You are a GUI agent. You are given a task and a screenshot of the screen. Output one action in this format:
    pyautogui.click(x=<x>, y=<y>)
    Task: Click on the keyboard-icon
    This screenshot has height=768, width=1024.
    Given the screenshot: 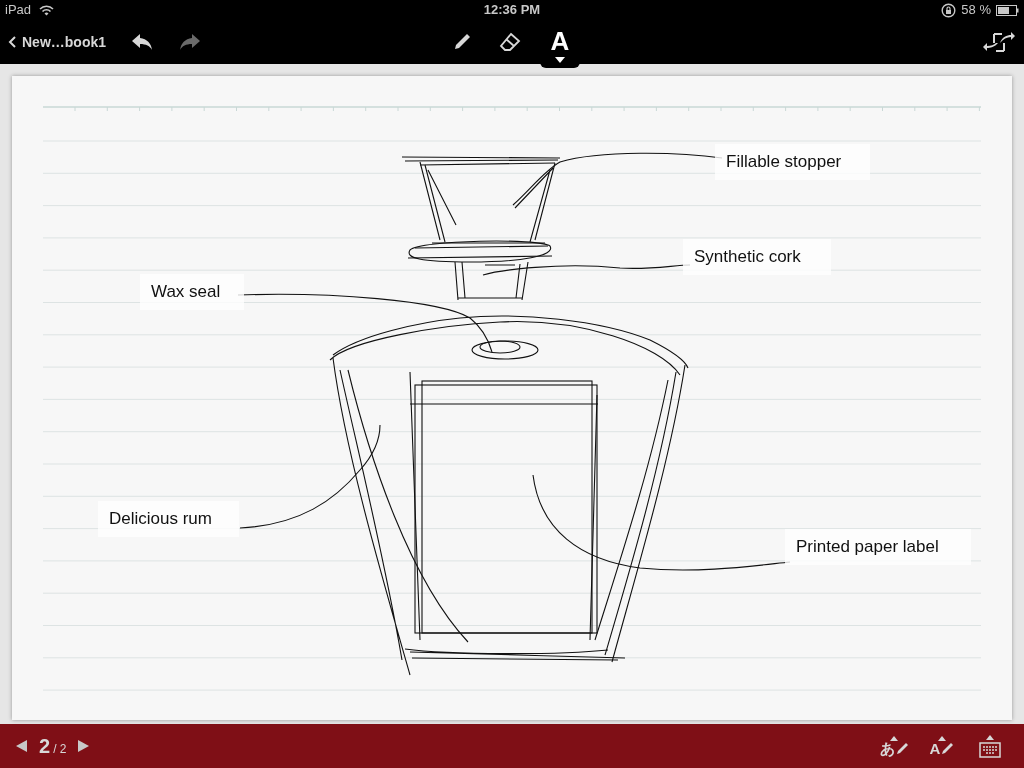 What is the action you would take?
    pyautogui.click(x=990, y=749)
    